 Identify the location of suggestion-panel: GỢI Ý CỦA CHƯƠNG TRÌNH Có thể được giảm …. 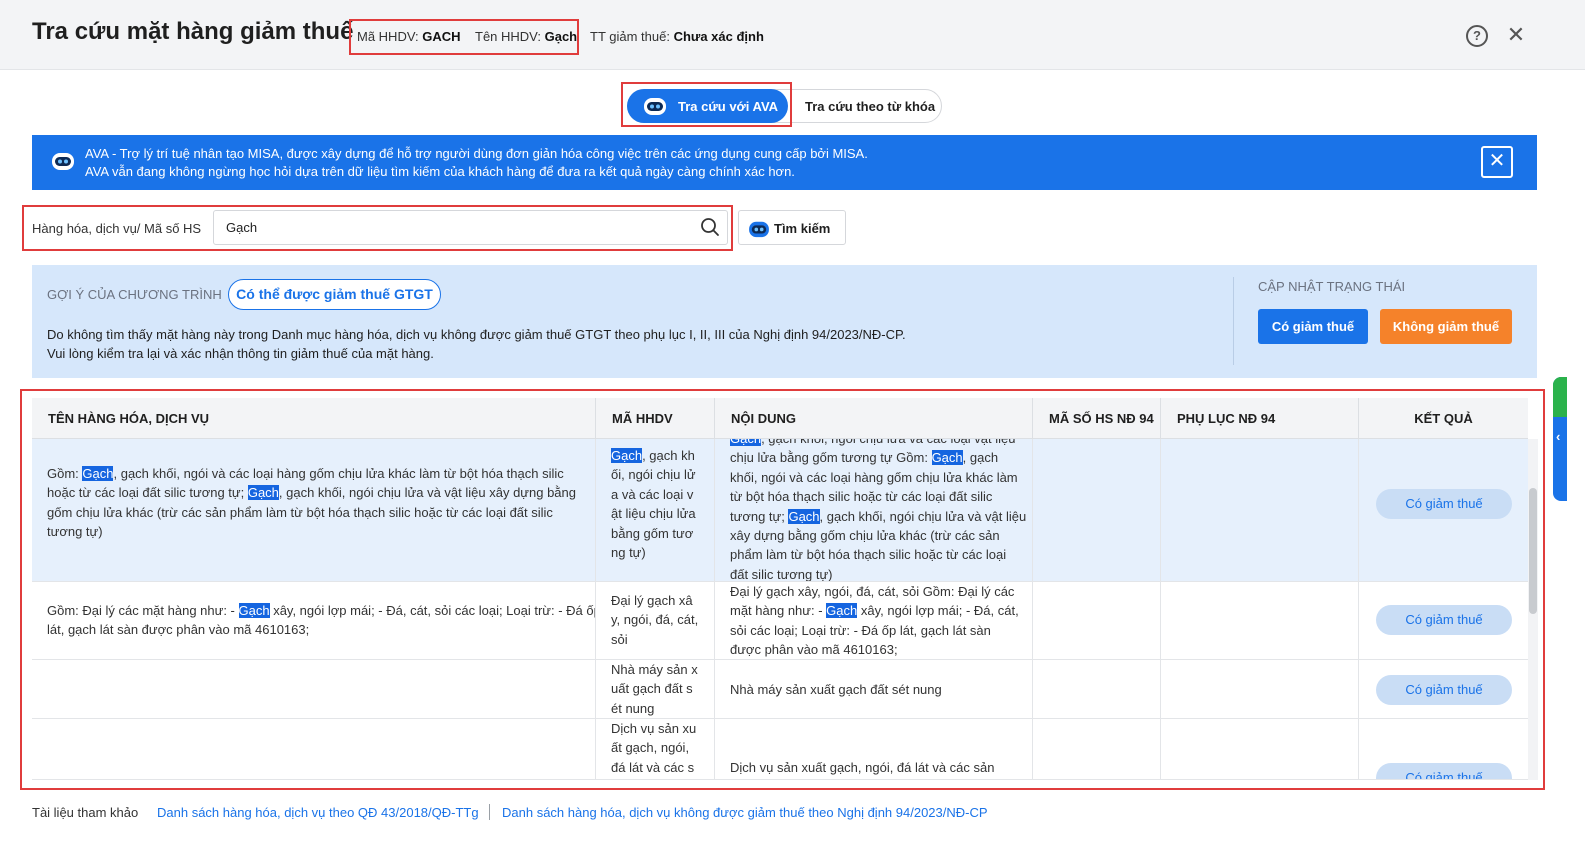
(784, 321).